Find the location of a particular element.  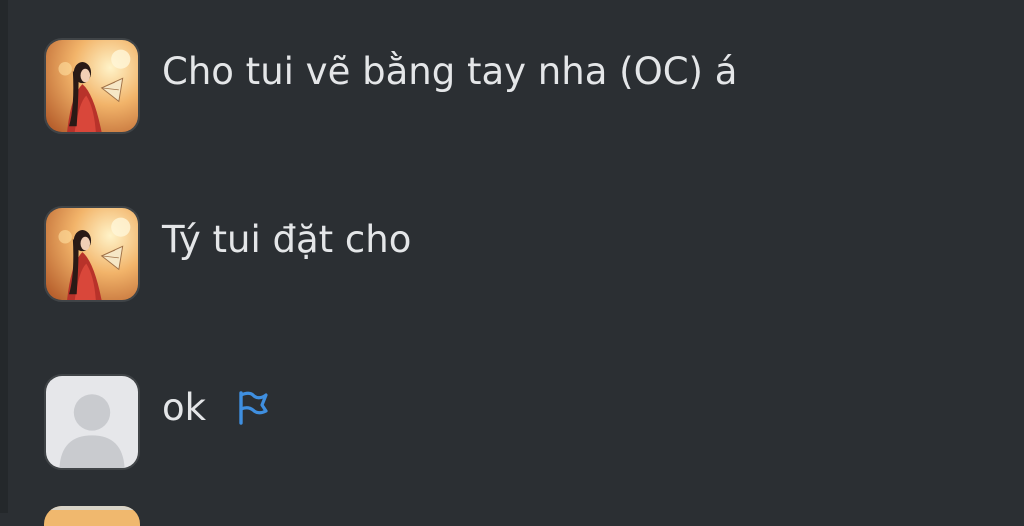

message-text: ok is located at coordinates (184, 407).